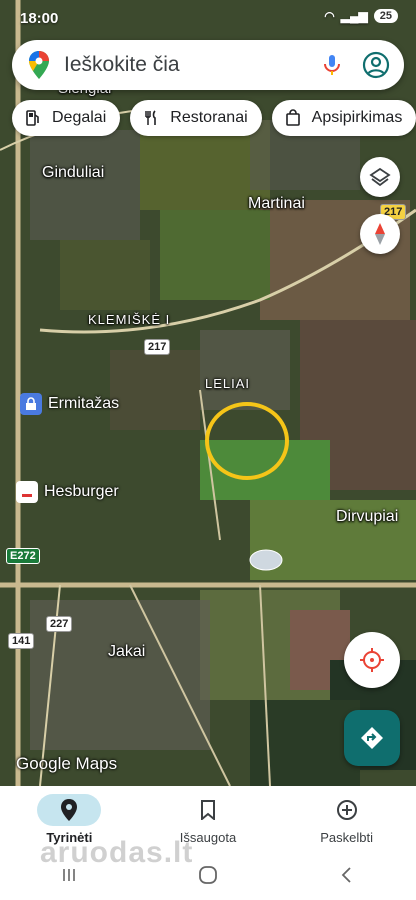 The height and width of the screenshot is (900, 416). What do you see at coordinates (208, 18) in the screenshot?
I see `status-bar: 18:00 ◠ ▂▄▆ 25` at bounding box center [208, 18].